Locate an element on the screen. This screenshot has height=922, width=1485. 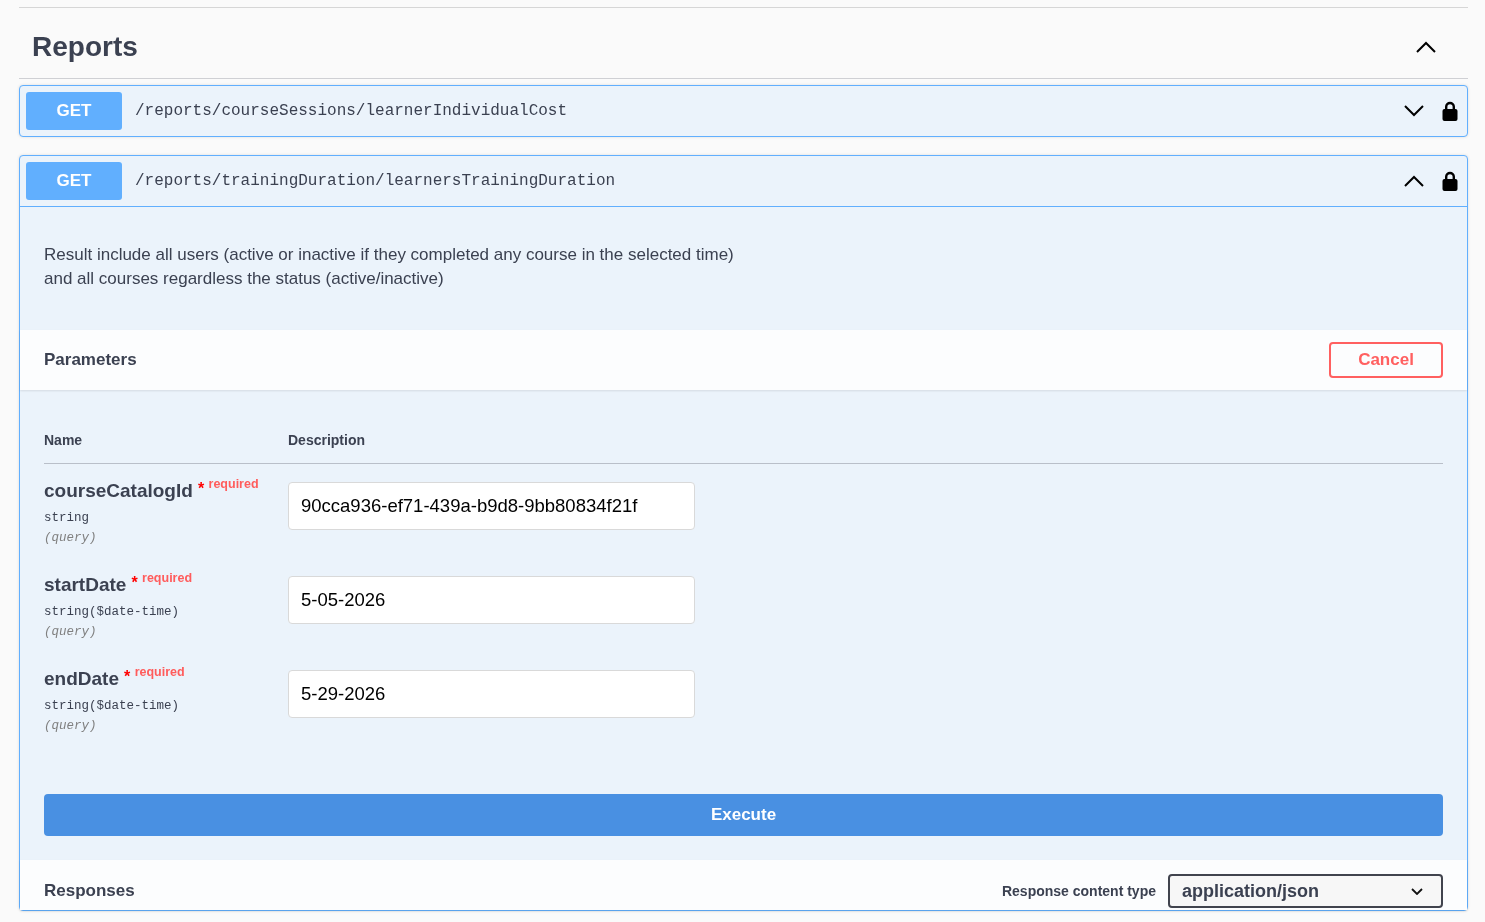
description-text: Result include all users (active or inactive if they completed any course in the selected time) and all courses regardless the status (active/inactive) is located at coordinates (389, 267).